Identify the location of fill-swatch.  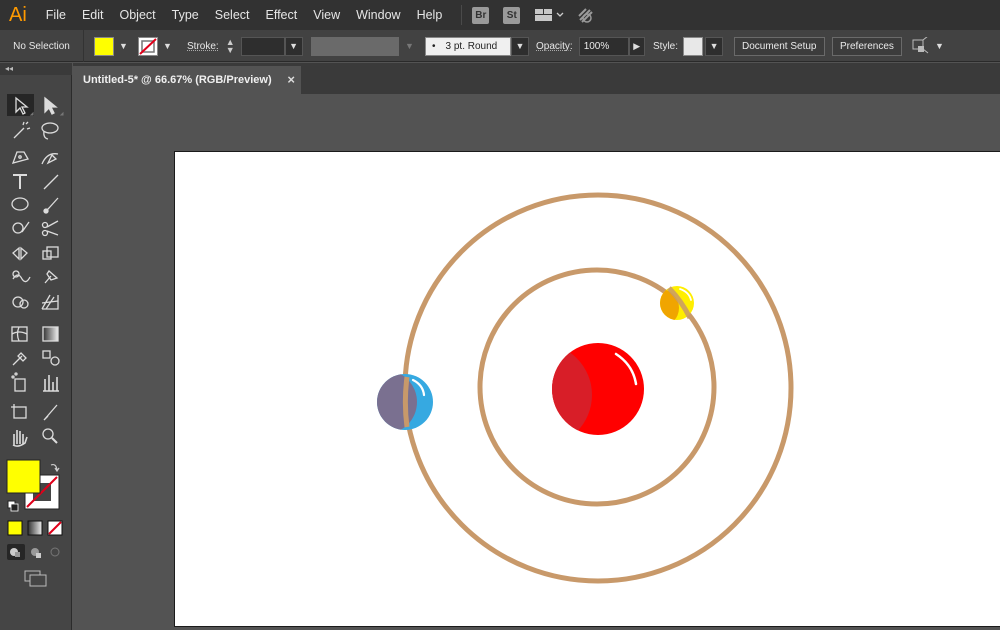
(104, 46).